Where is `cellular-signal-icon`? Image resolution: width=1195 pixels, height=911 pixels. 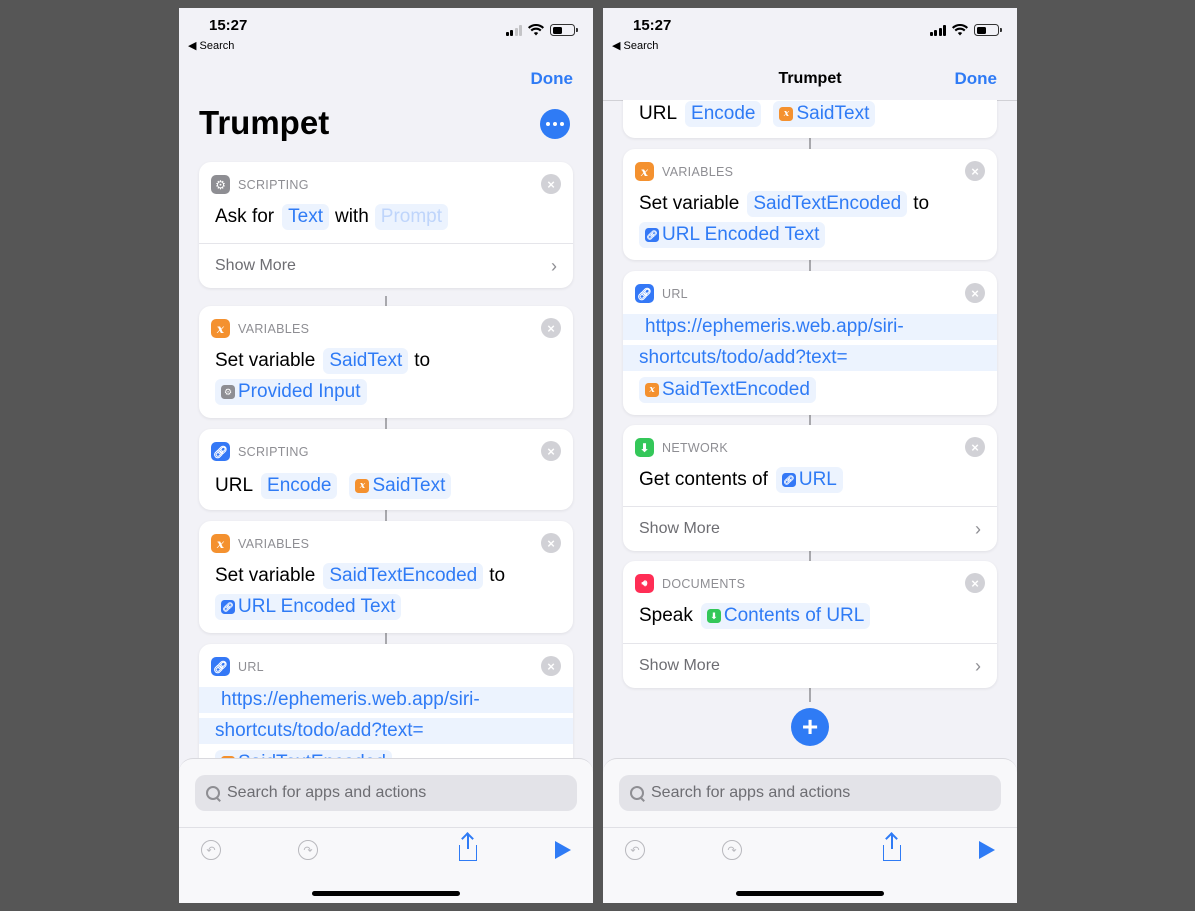
cellular-signal-icon is located at coordinates (937, 30).